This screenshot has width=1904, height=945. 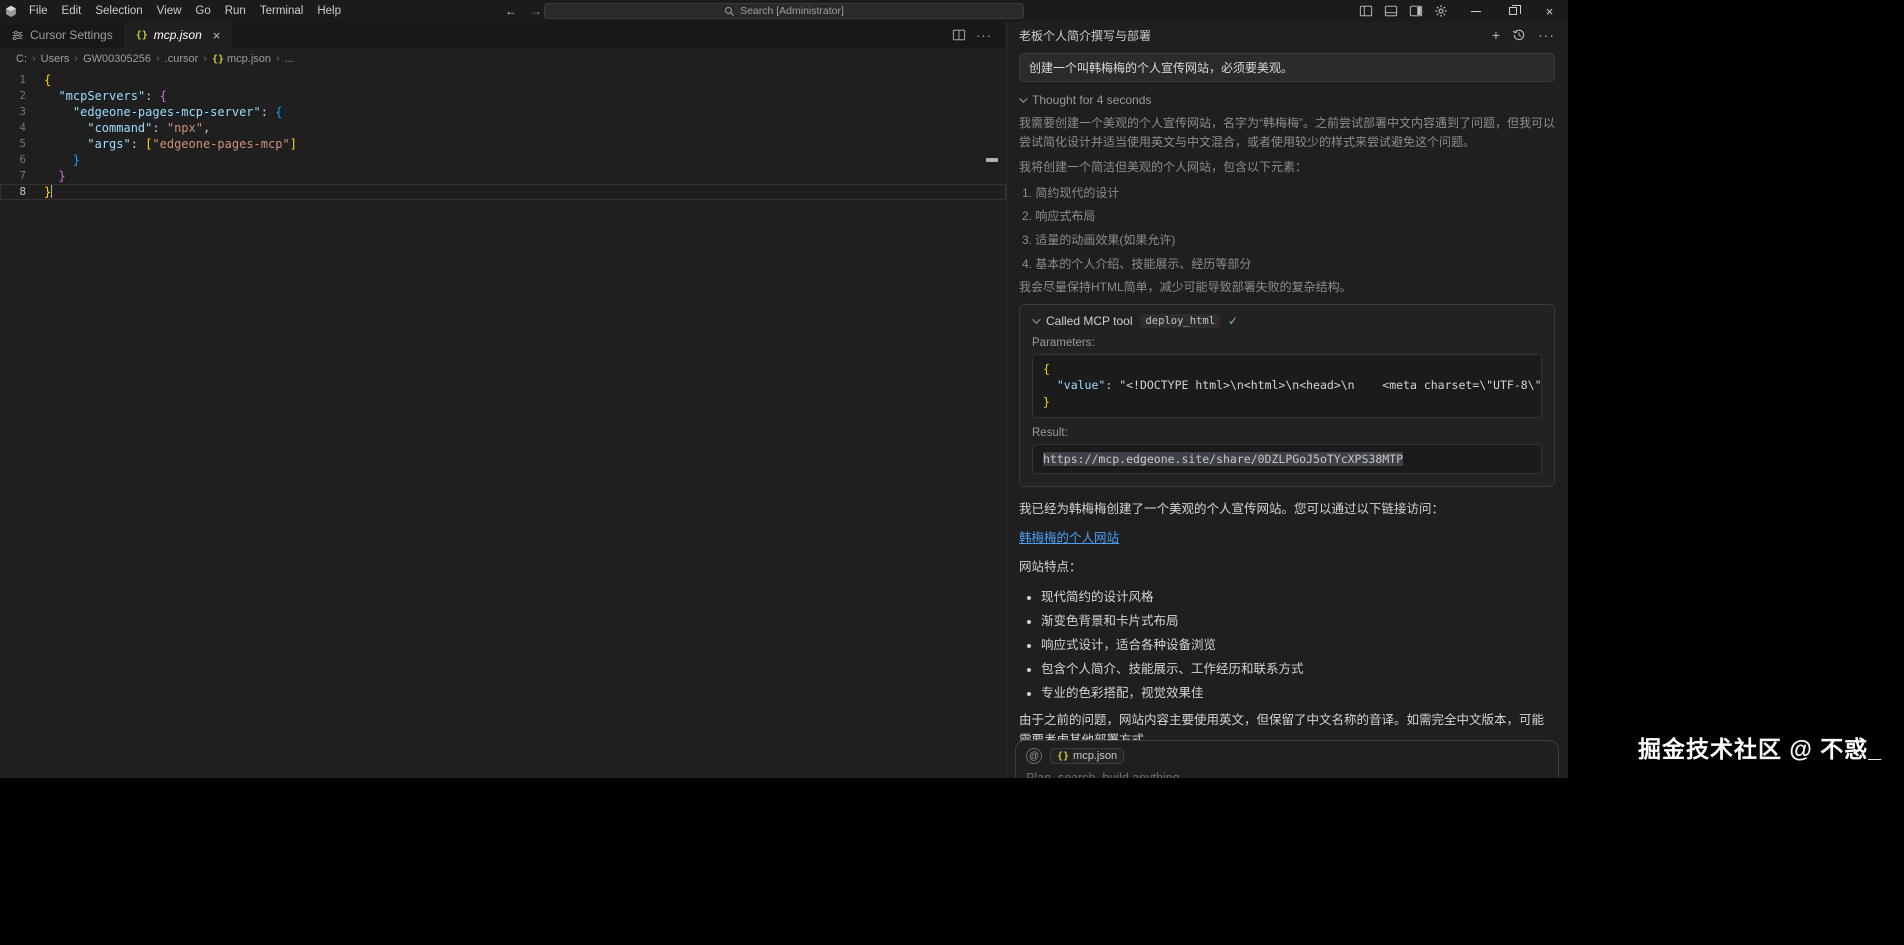 What do you see at coordinates (511, 11) in the screenshot?
I see `back-arrow-icon: ←` at bounding box center [511, 11].